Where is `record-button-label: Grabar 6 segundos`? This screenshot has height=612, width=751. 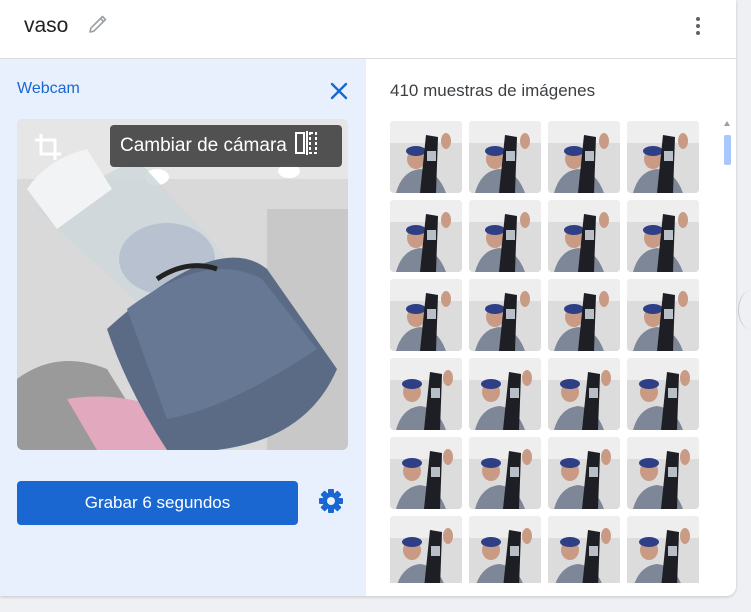 record-button-label: Grabar 6 segundos is located at coordinates (157, 502).